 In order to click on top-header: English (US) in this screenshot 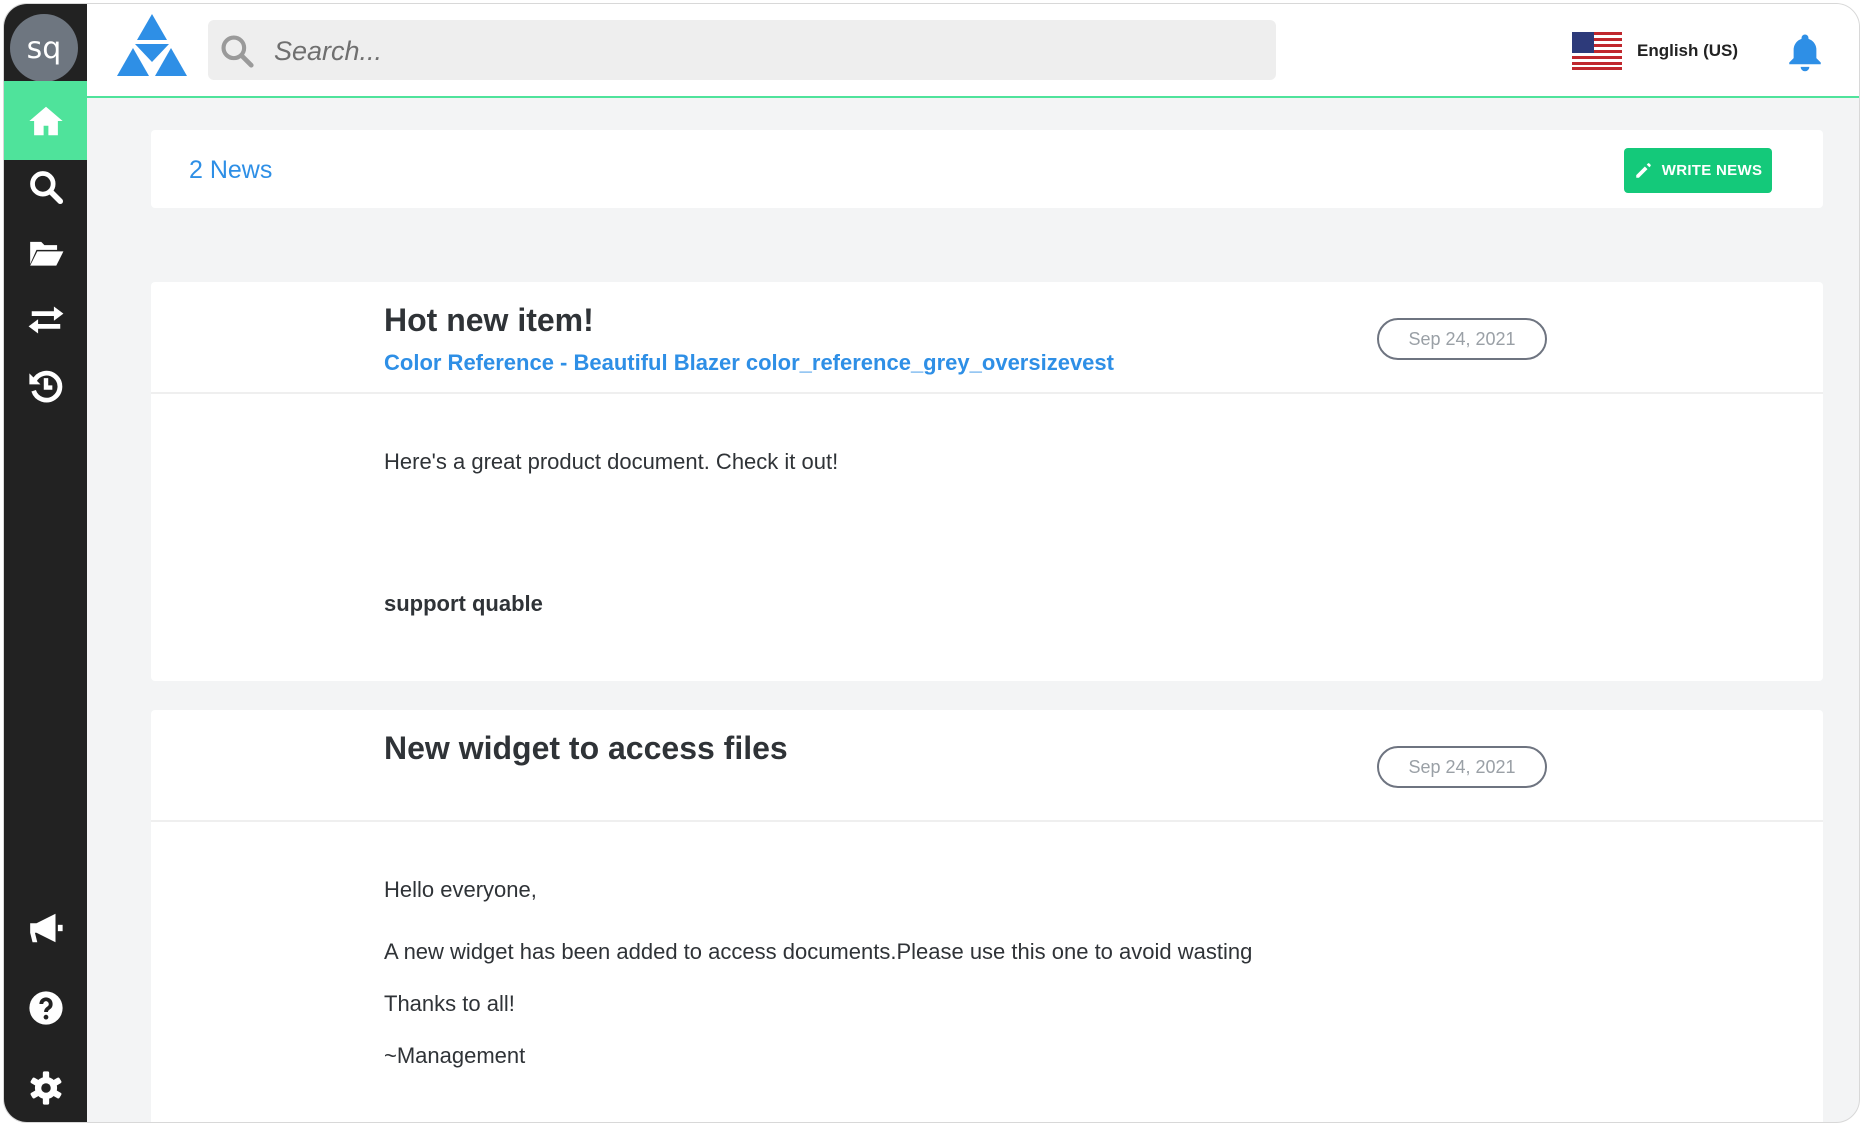, I will do `click(973, 51)`.